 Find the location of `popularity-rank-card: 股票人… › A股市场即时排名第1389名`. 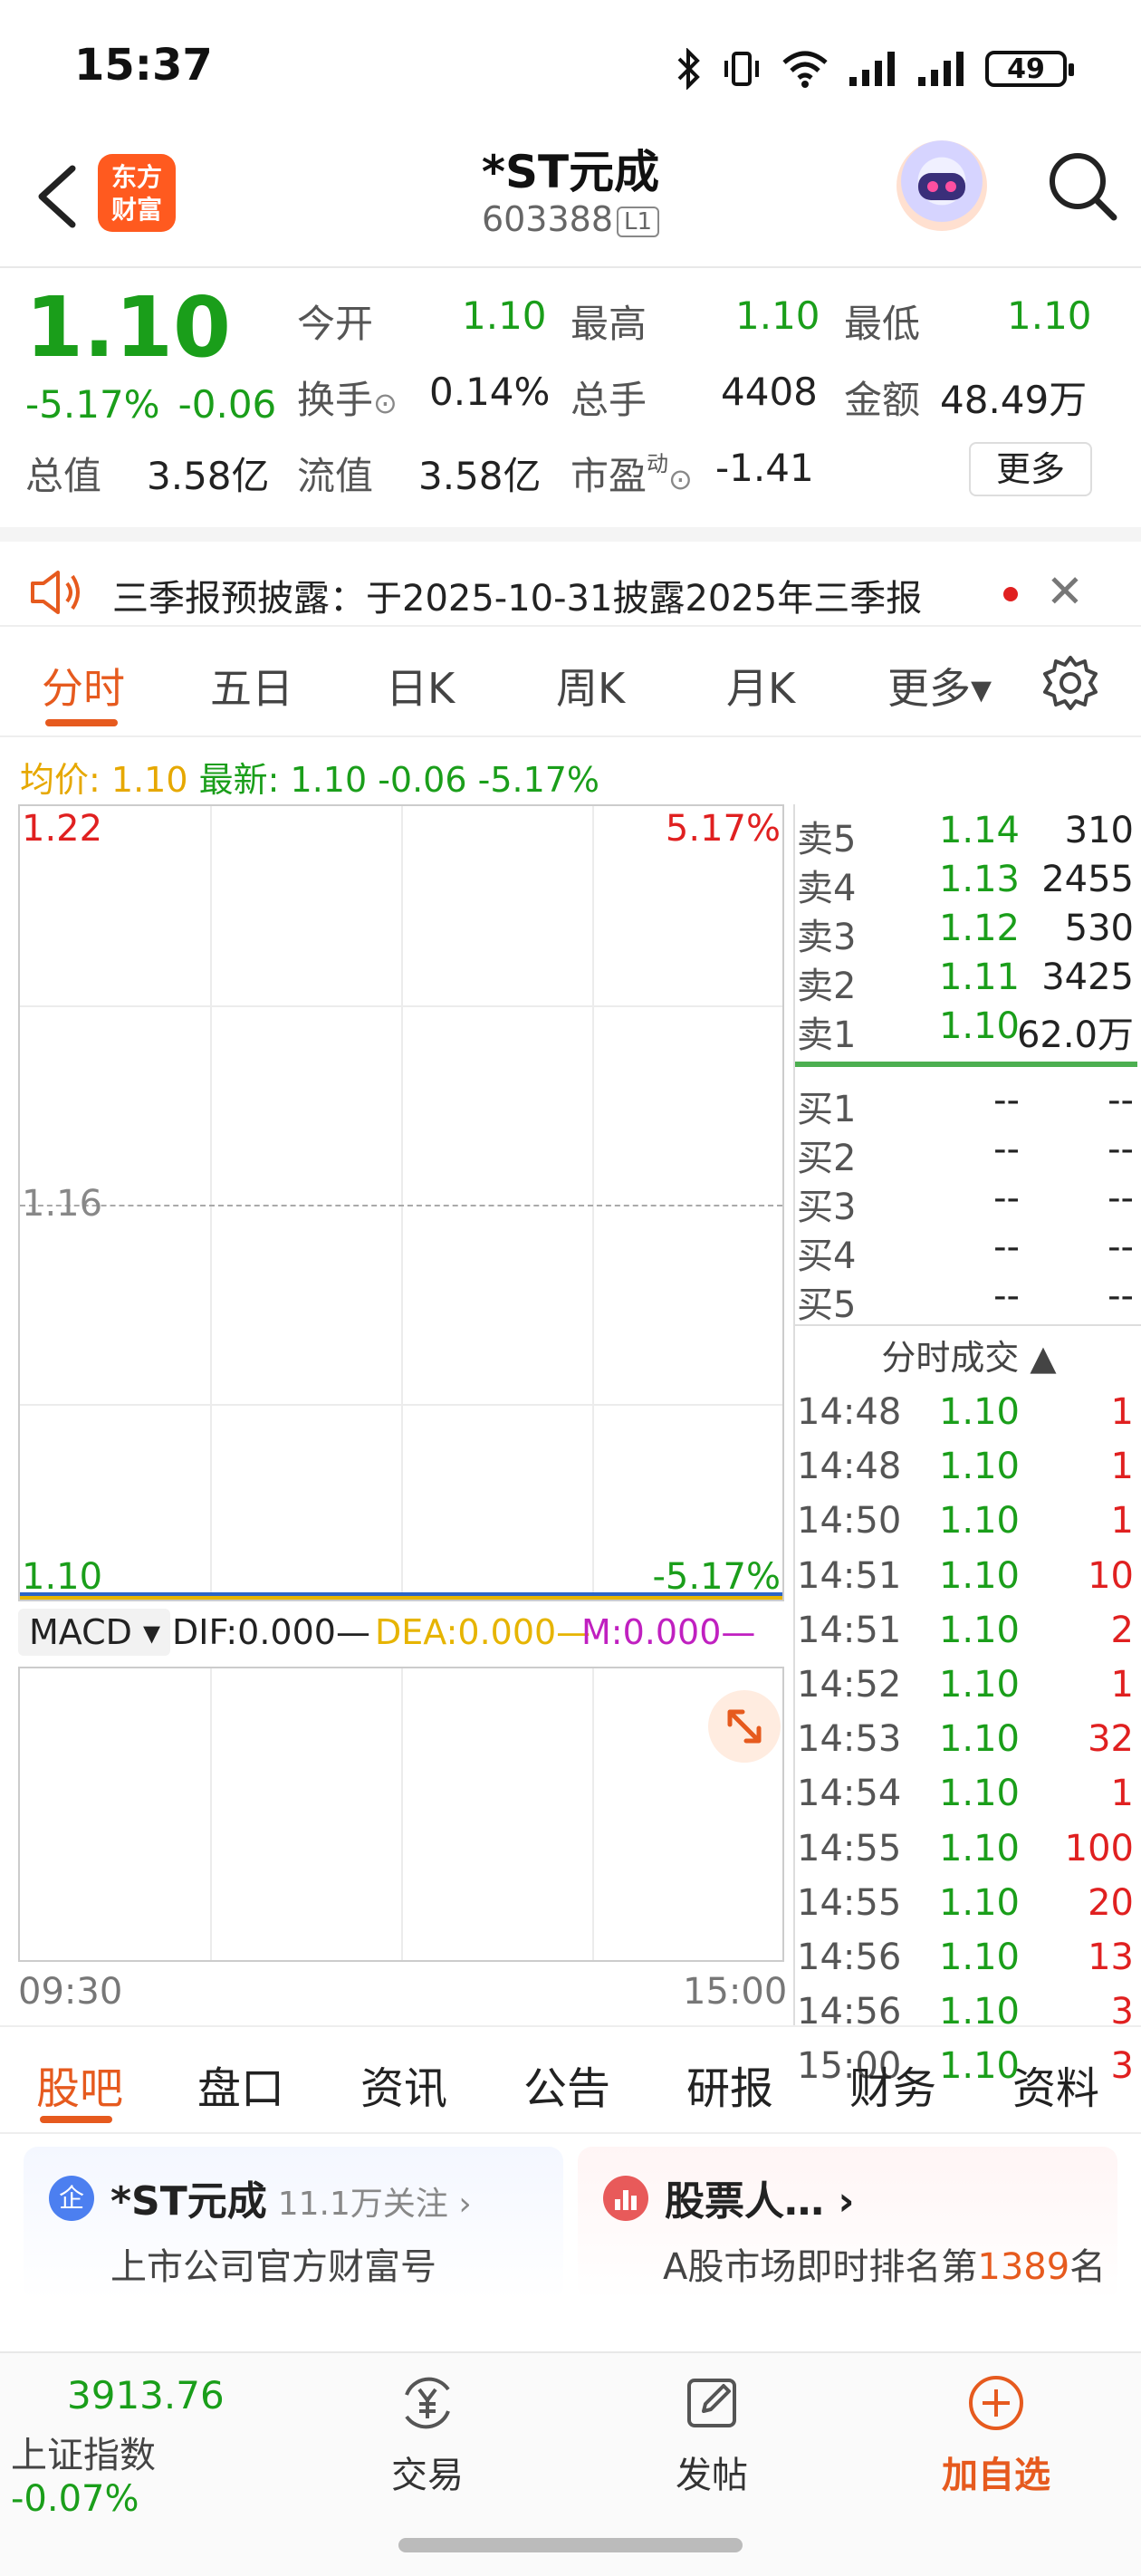

popularity-rank-card: 股票人… › A股市场即时排名第1389名 is located at coordinates (848, 2224).